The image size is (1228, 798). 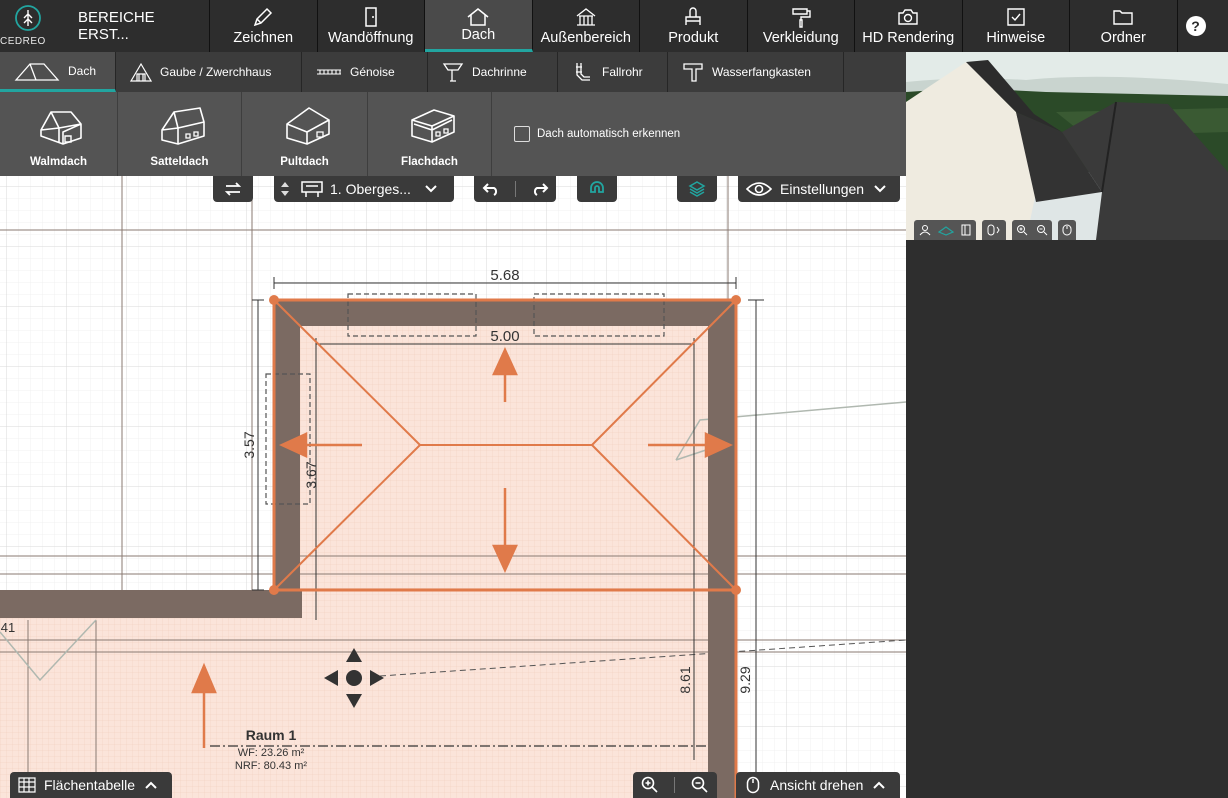 What do you see at coordinates (1124, 26) in the screenshot?
I see `tab-ordner: Ordner` at bounding box center [1124, 26].